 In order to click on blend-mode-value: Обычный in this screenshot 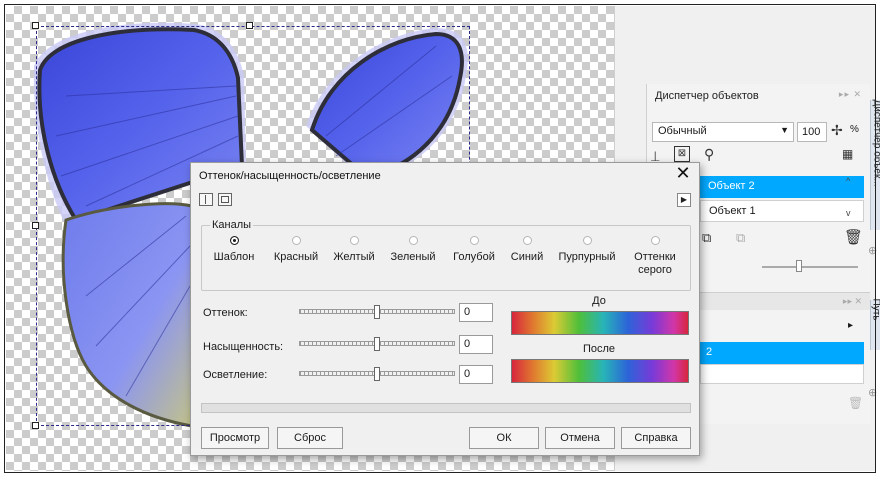, I will do `click(682, 131)`.